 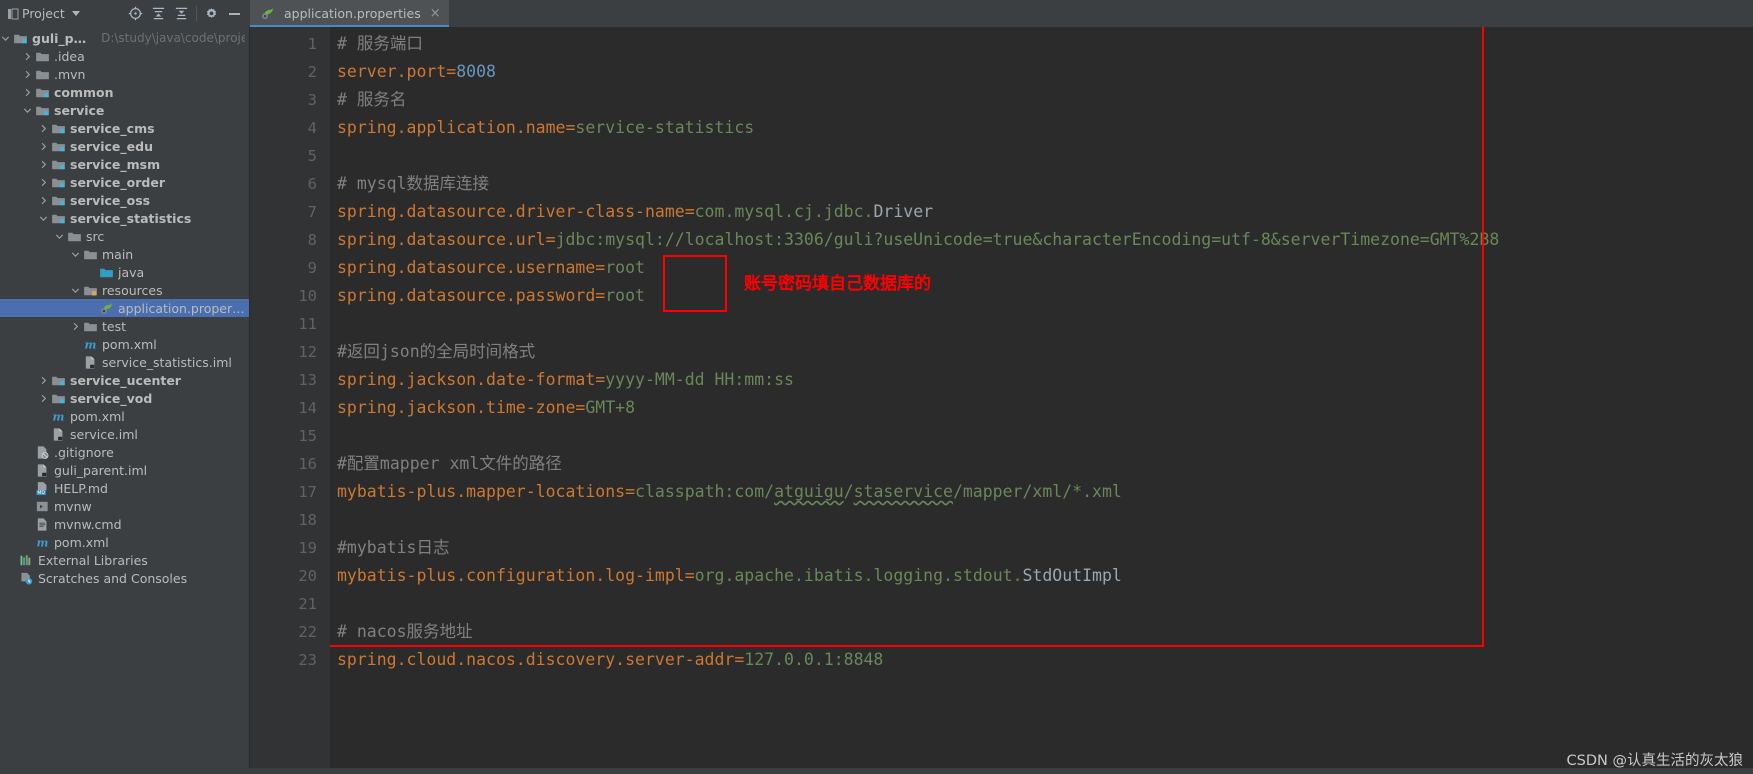 What do you see at coordinates (1045, 408) in the screenshot?
I see `code-line: spring.jackson.time-zone=GMT+8` at bounding box center [1045, 408].